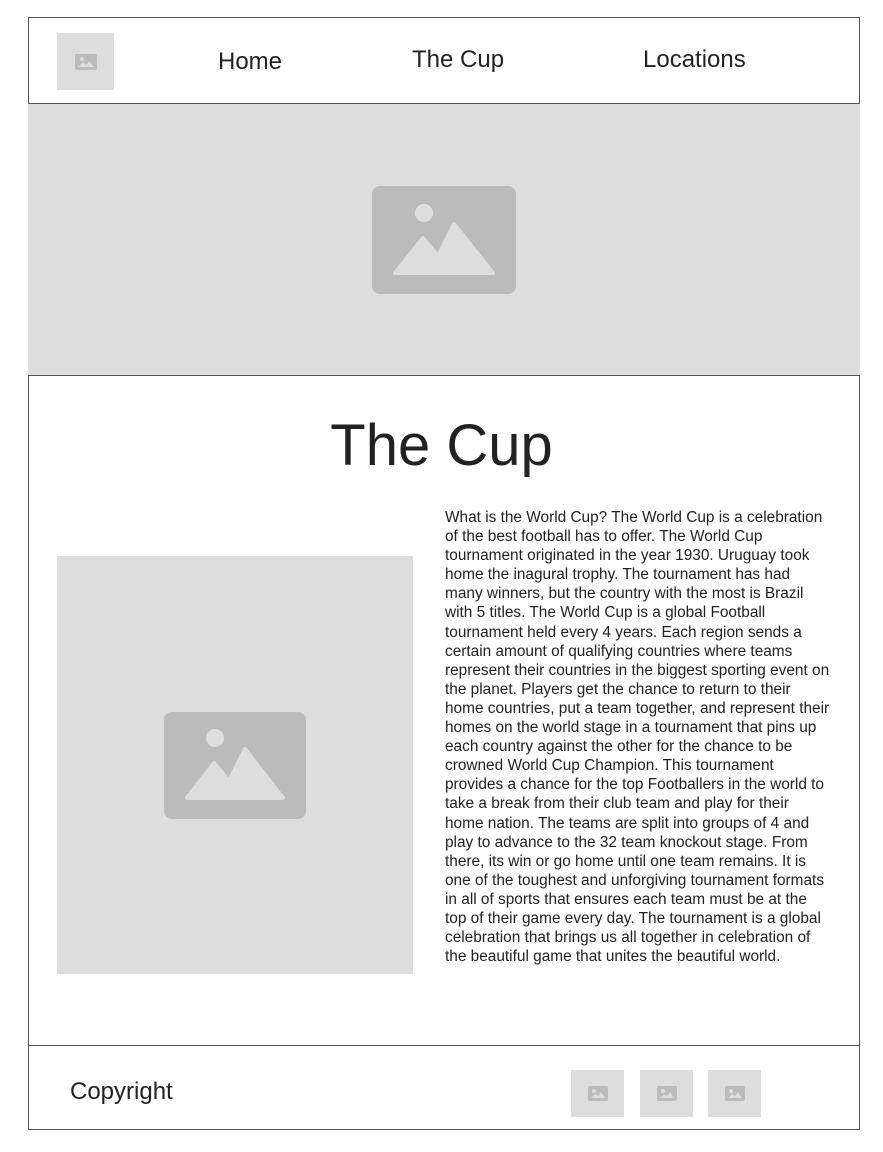 This screenshot has height=1152, width=883. What do you see at coordinates (121, 1091) in the screenshot?
I see `copyright-text: Copyright` at bounding box center [121, 1091].